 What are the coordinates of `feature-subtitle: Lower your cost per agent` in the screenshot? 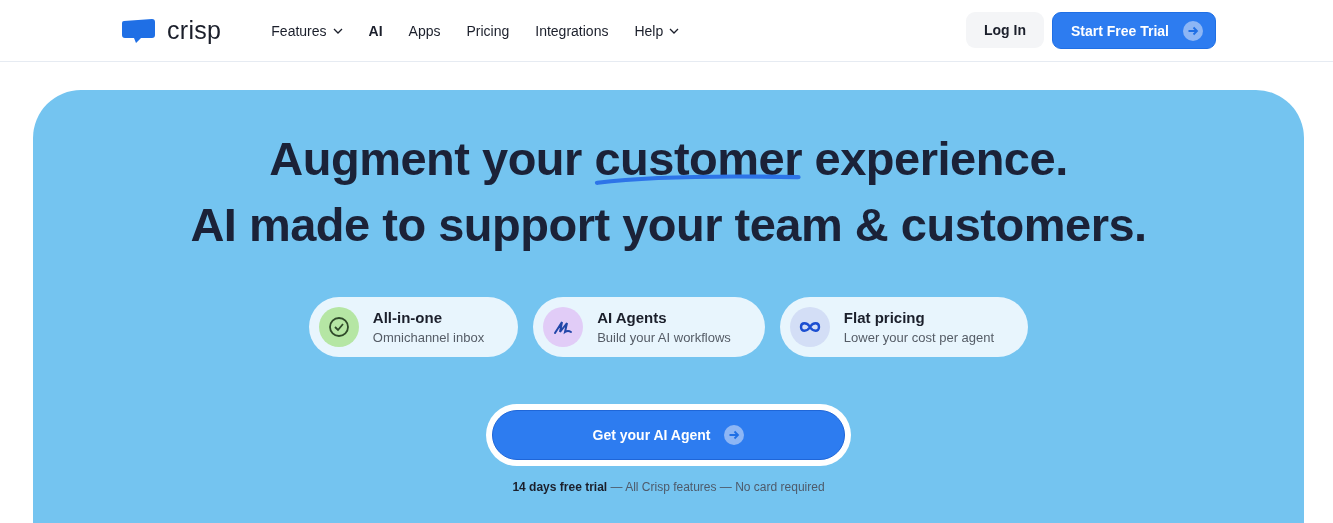 It's located at (919, 337).